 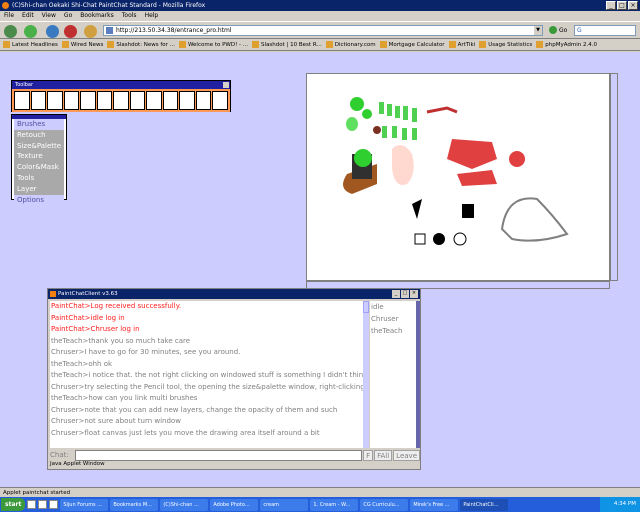 What do you see at coordinates (234, 294) in the screenshot?
I see `chat-window-title-bar: PaintChatClient v3.63 _ □ ×` at bounding box center [234, 294].